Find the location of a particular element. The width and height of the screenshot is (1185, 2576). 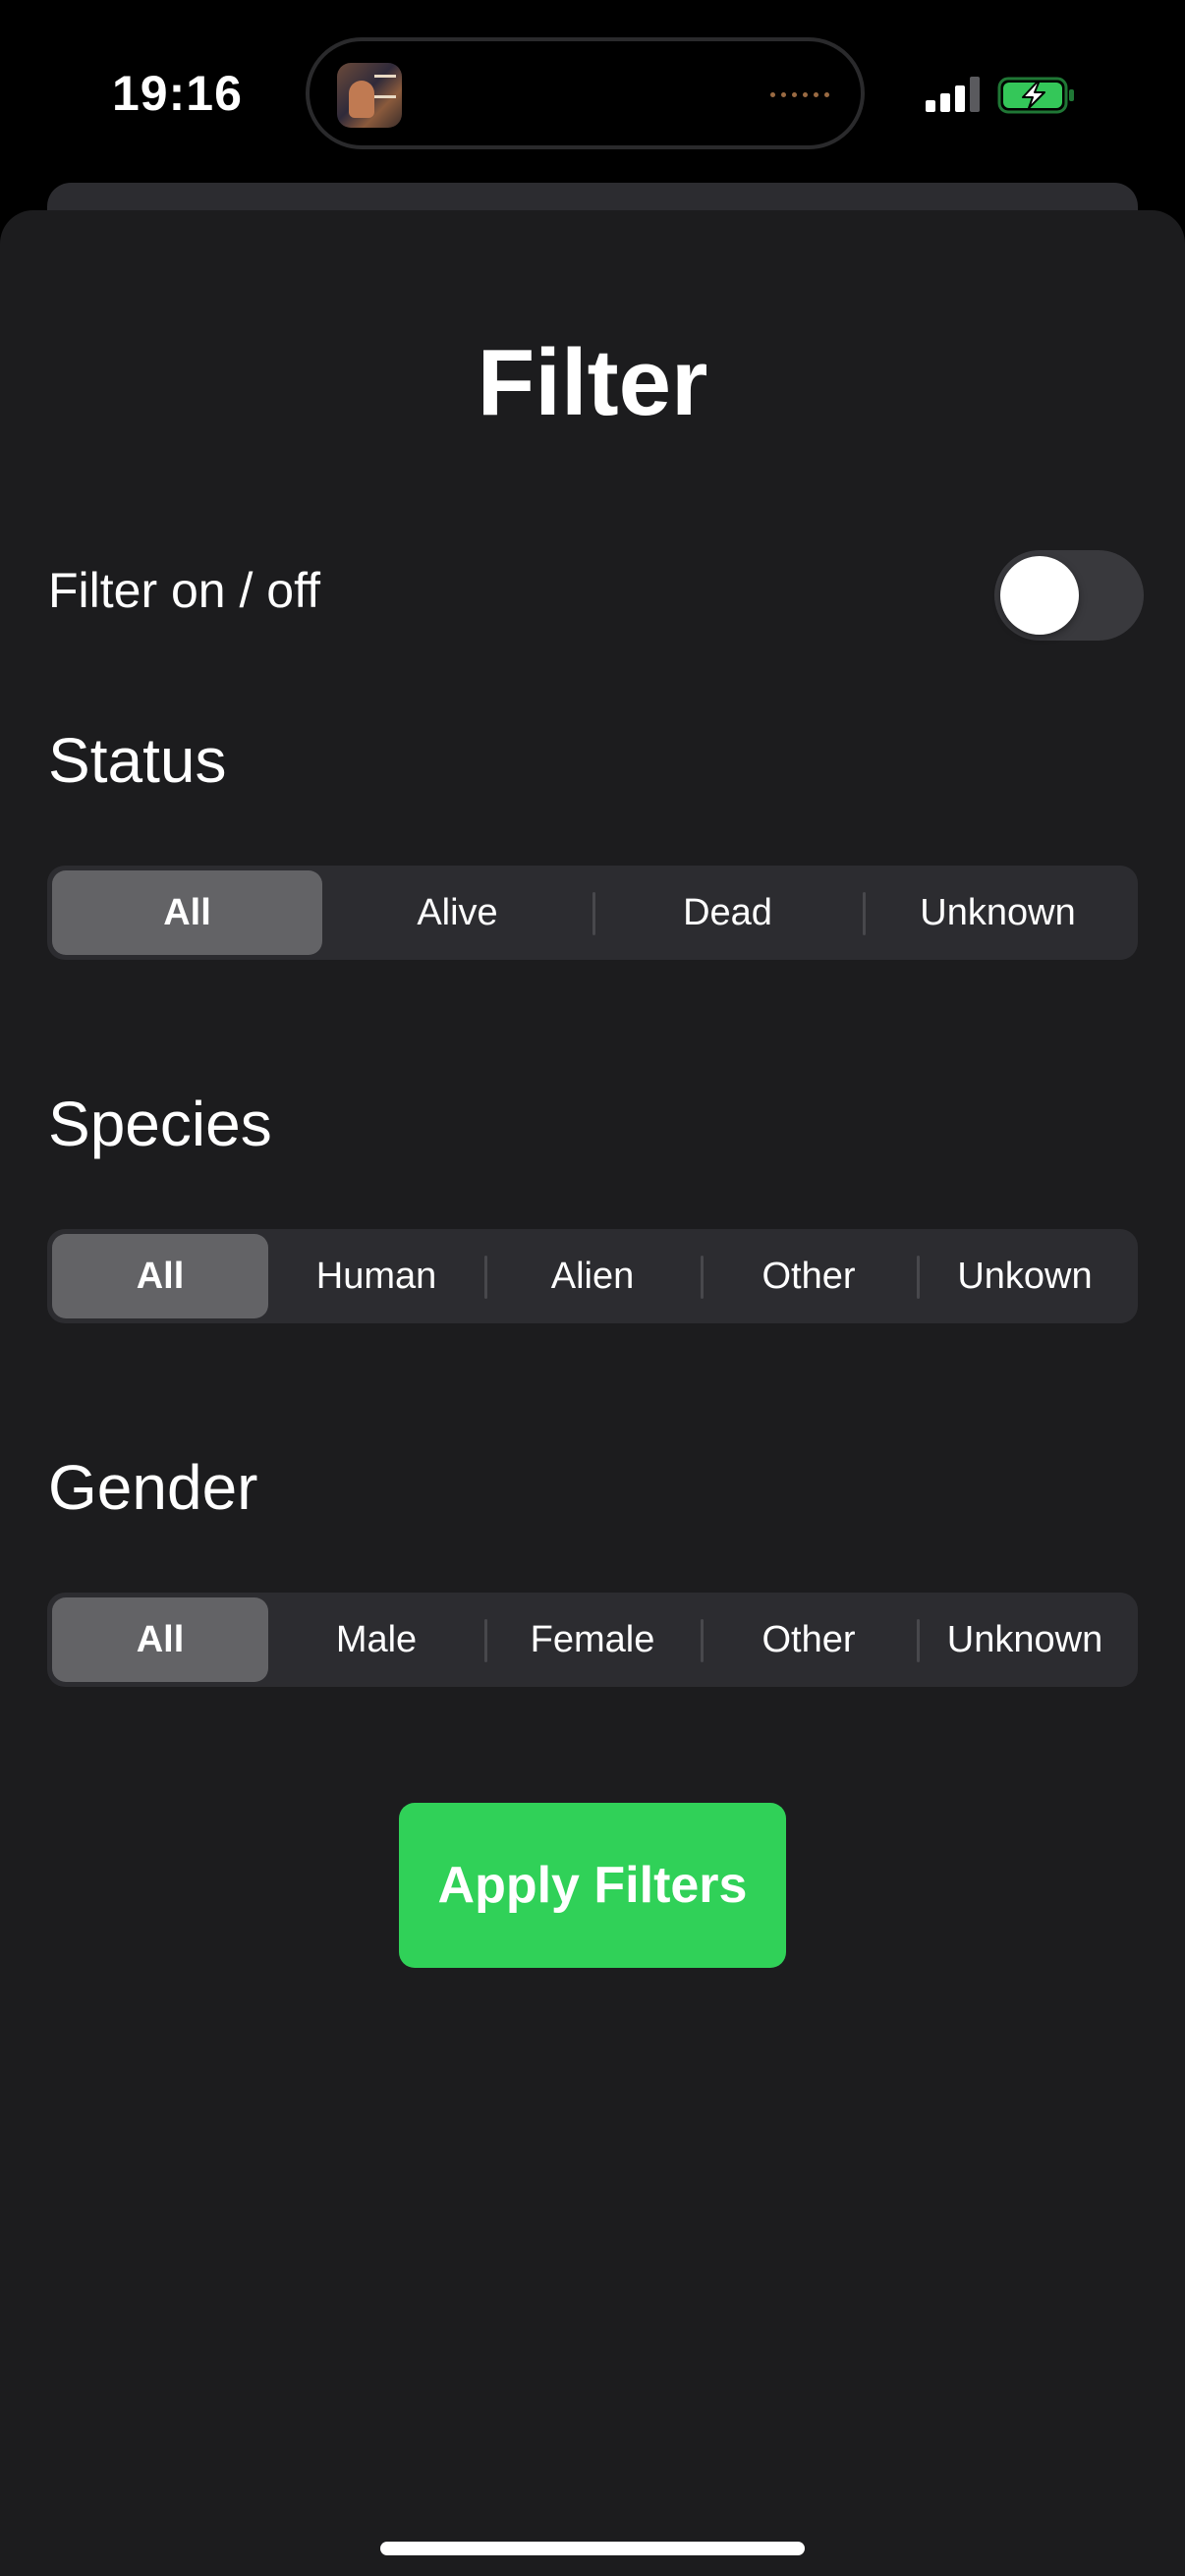

gender-option-female: Female is located at coordinates (592, 1639).